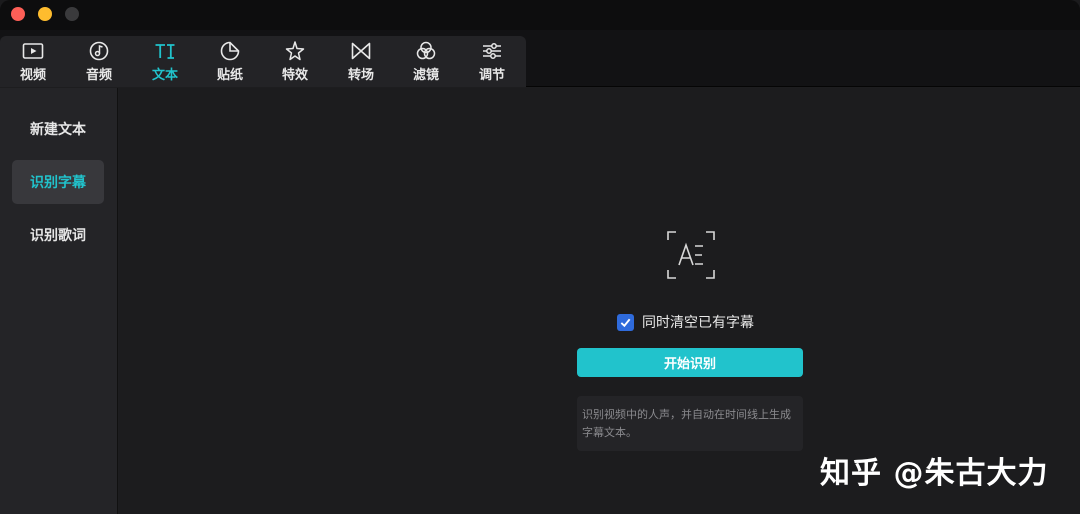 The image size is (1080, 514). Describe the element at coordinates (540, 58) in the screenshot. I see `toolbar: 视频 音频 文本 贴纸 特效 转场 滤镜 调节` at that location.